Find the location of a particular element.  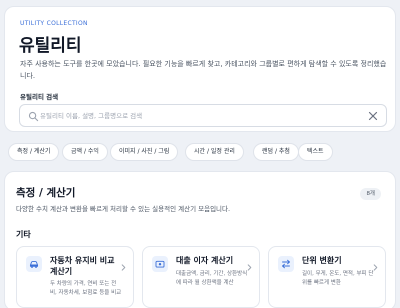

search-icon is located at coordinates (33, 116).